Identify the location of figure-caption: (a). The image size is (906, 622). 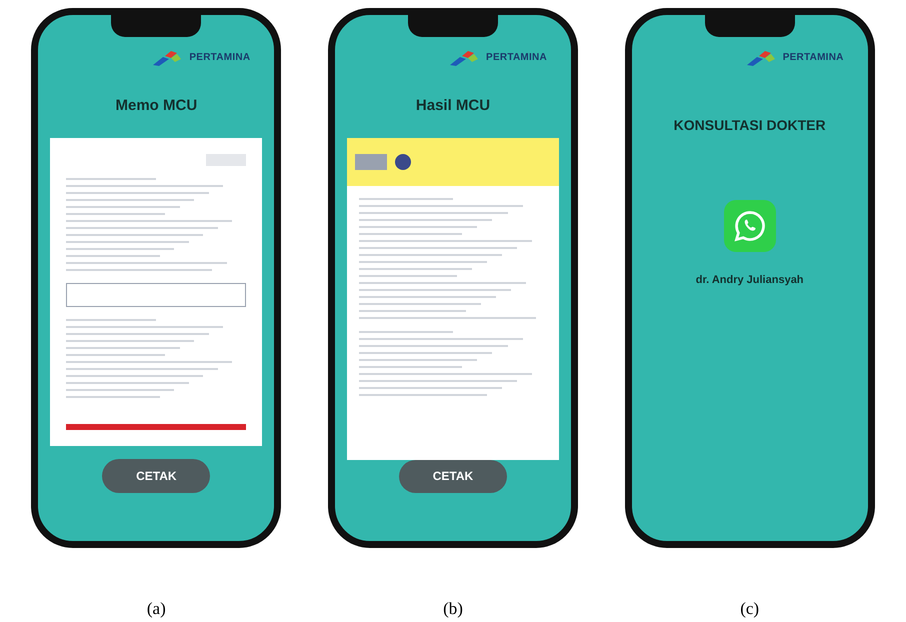
(156, 609).